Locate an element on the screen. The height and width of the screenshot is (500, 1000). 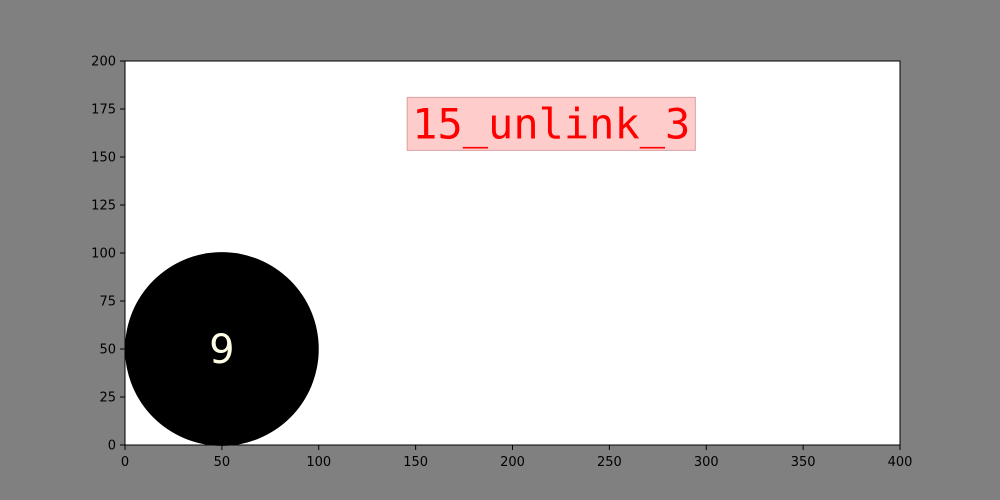
y-tick-label: 100 is located at coordinates (103, 254).